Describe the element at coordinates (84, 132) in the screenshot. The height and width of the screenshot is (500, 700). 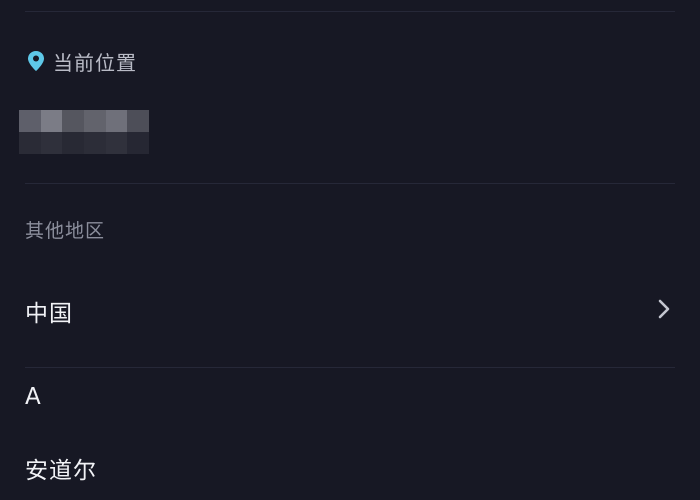
I see `current-location-value-obscured` at that location.